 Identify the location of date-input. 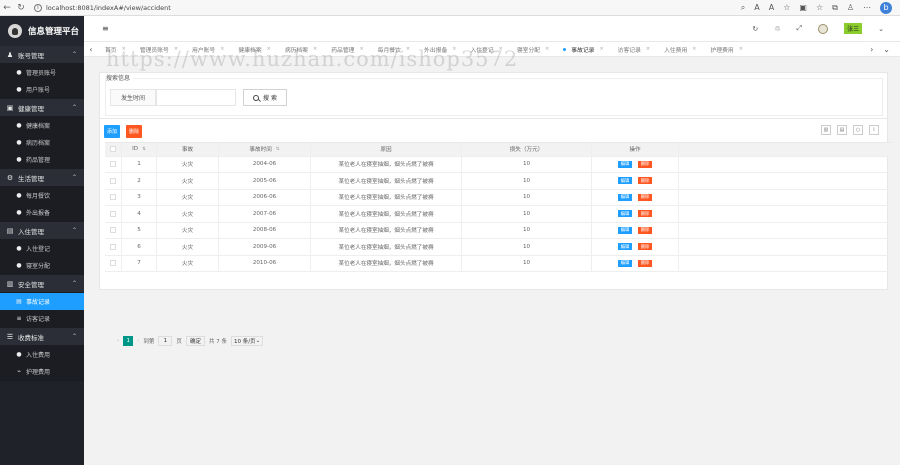
(196, 97).